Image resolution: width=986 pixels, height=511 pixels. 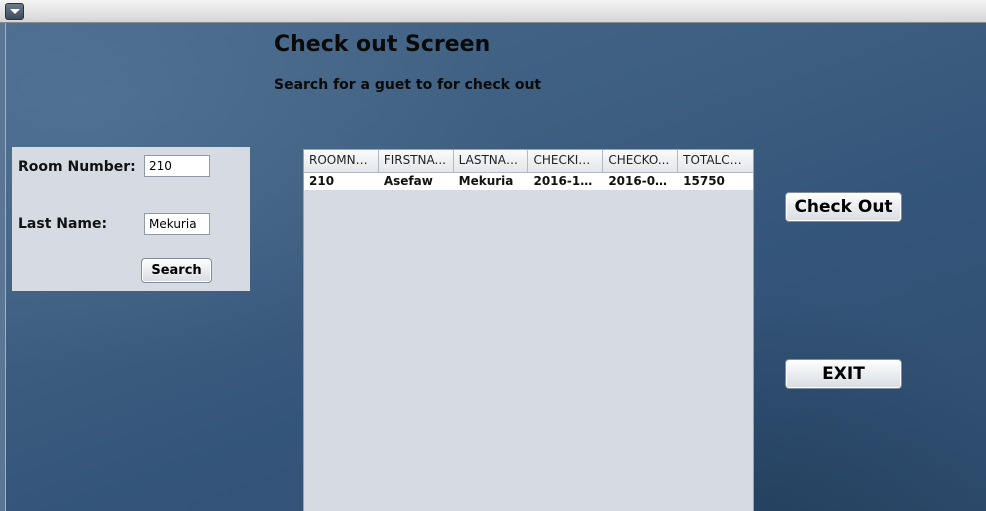 I want to click on window-menu-button, so click(x=14, y=11).